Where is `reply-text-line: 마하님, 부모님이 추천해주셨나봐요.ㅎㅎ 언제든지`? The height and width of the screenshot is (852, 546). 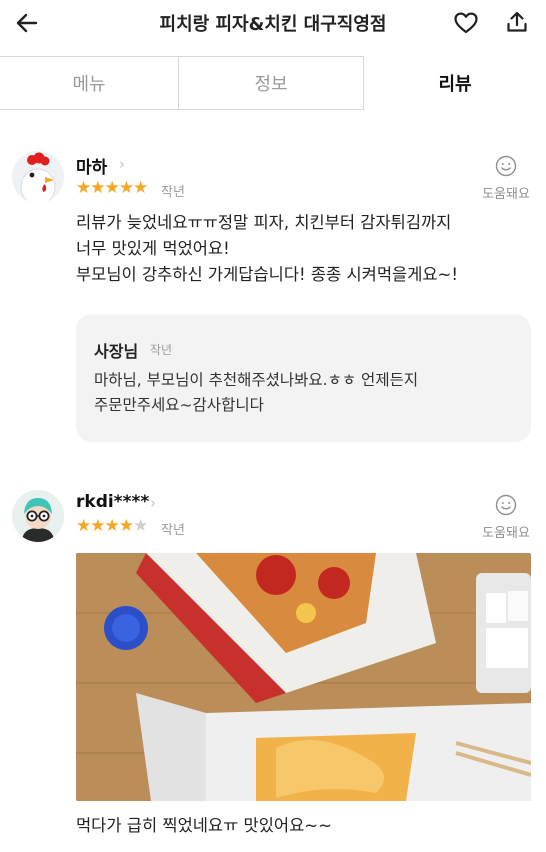 reply-text-line: 마하님, 부모님이 추천해주셨나봐요.ㅎㅎ 언제든지 is located at coordinates (256, 380).